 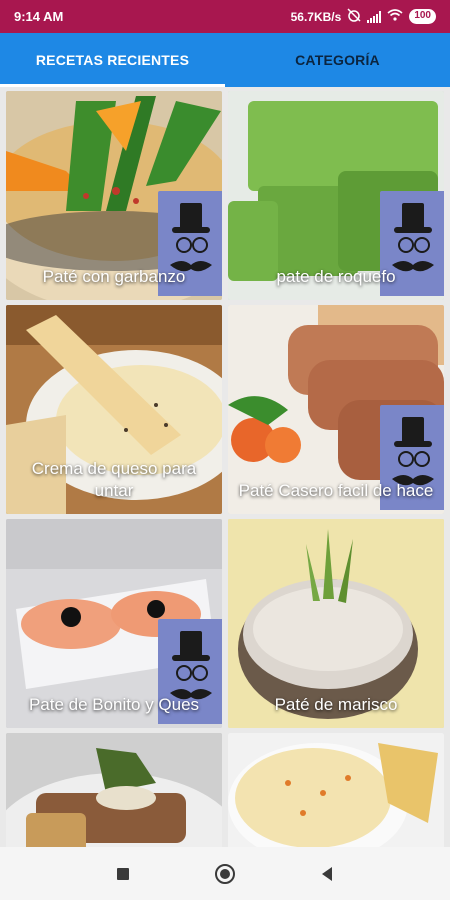 What do you see at coordinates (374, 16) in the screenshot?
I see `signal-icon` at bounding box center [374, 16].